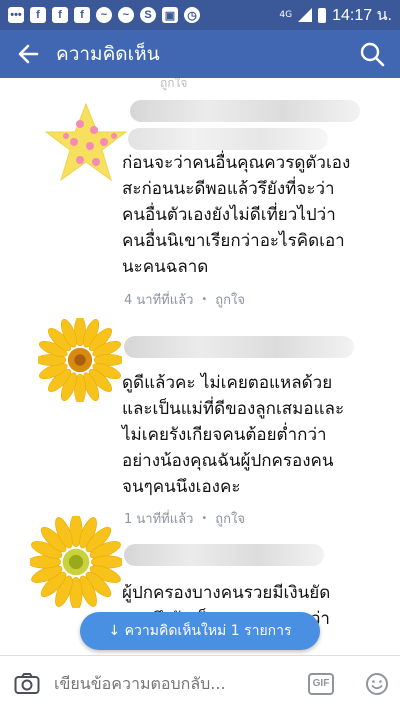 The image size is (400, 711). I want to click on back-button, so click(28, 54).